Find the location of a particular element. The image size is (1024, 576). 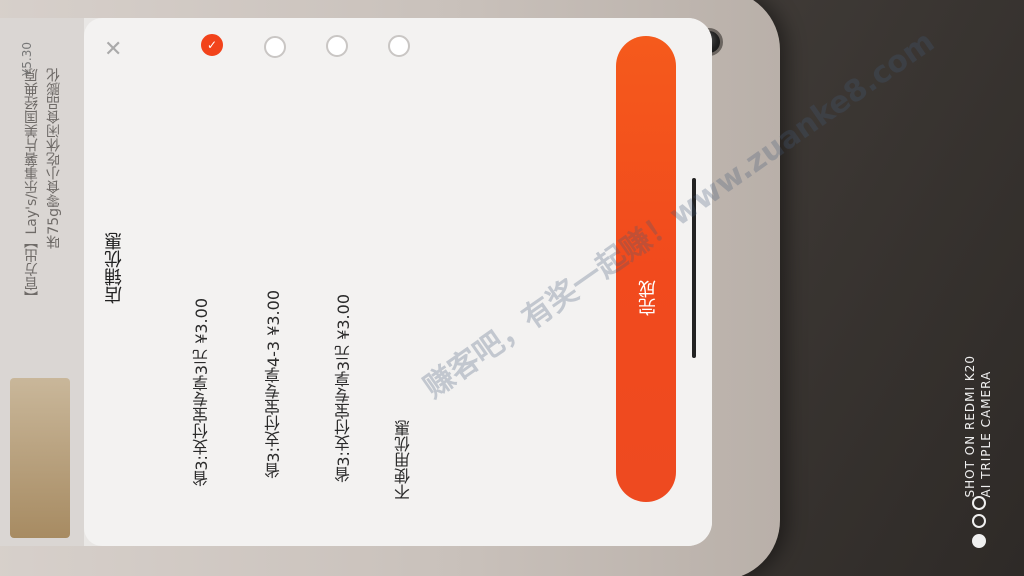

option-radio-3-icon is located at coordinates (337, 46).